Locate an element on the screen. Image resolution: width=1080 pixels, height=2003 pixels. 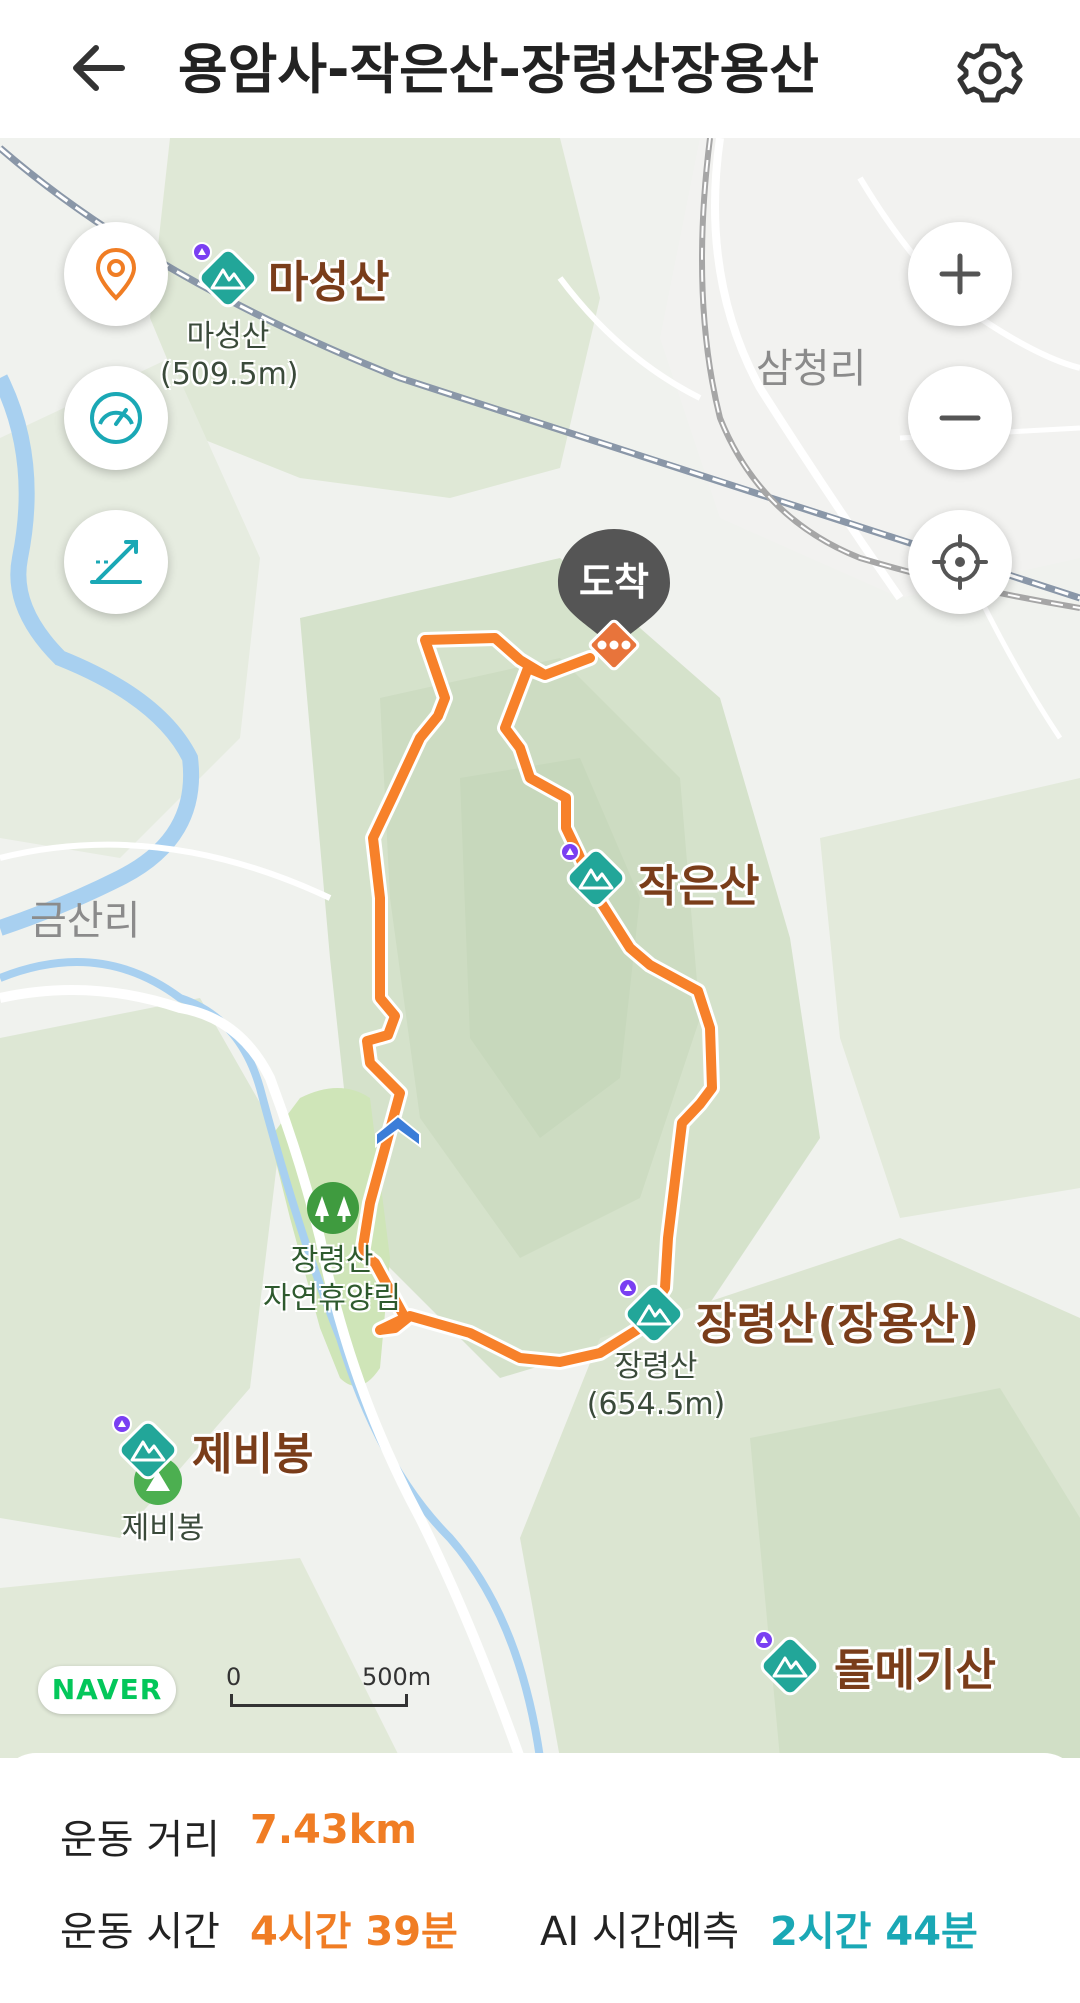
zoom-out-icon is located at coordinates (960, 418).